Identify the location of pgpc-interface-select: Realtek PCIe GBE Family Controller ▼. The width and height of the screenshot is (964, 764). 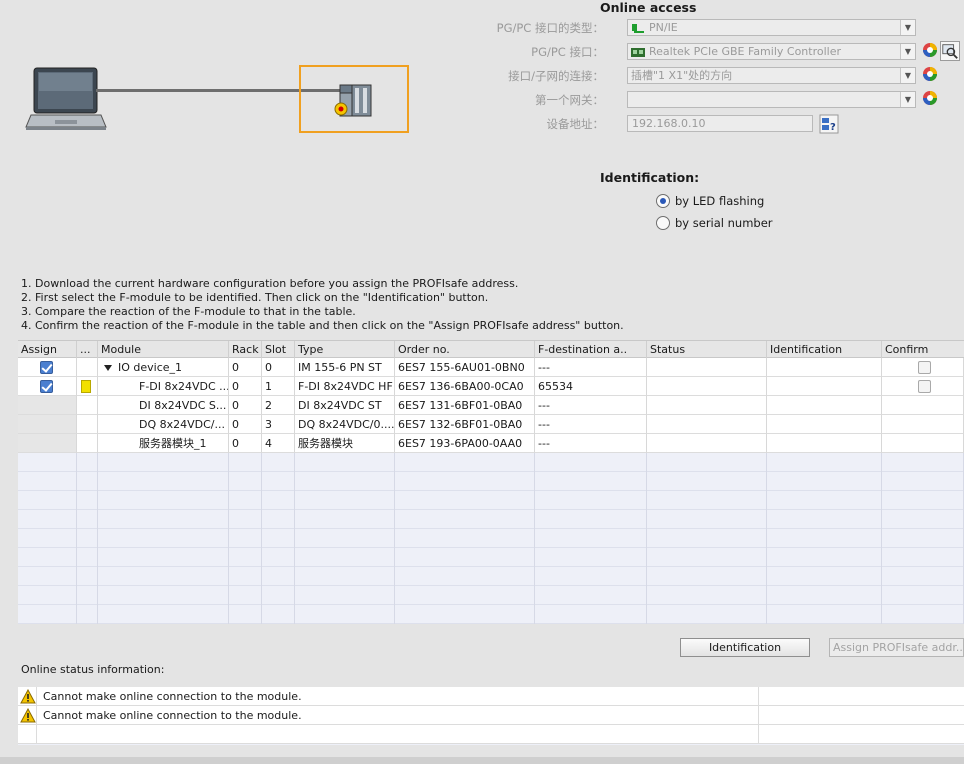
(771, 51).